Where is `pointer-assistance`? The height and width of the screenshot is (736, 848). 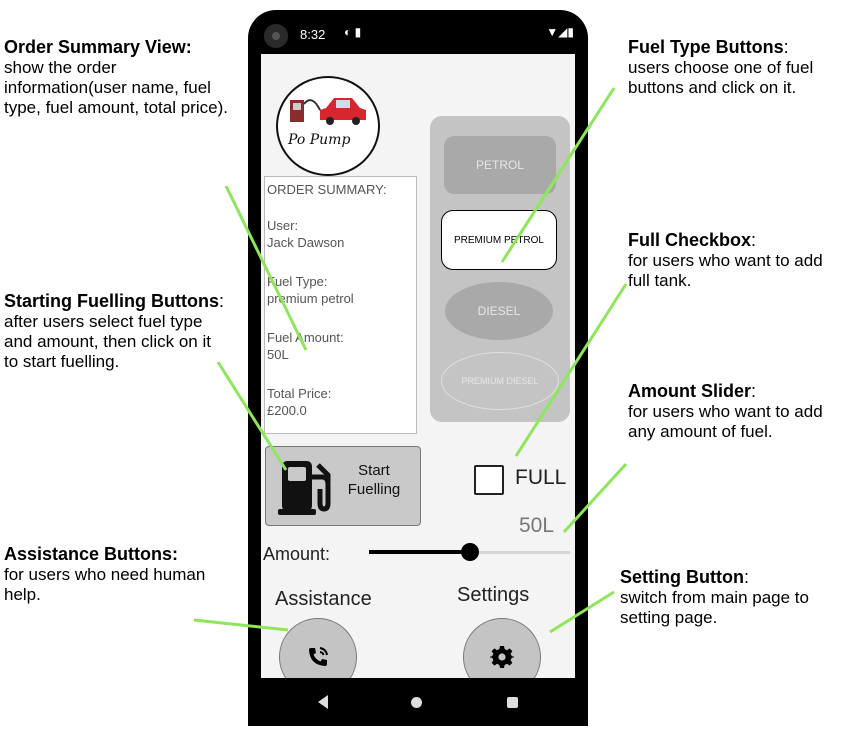 pointer-assistance is located at coordinates (241, 625).